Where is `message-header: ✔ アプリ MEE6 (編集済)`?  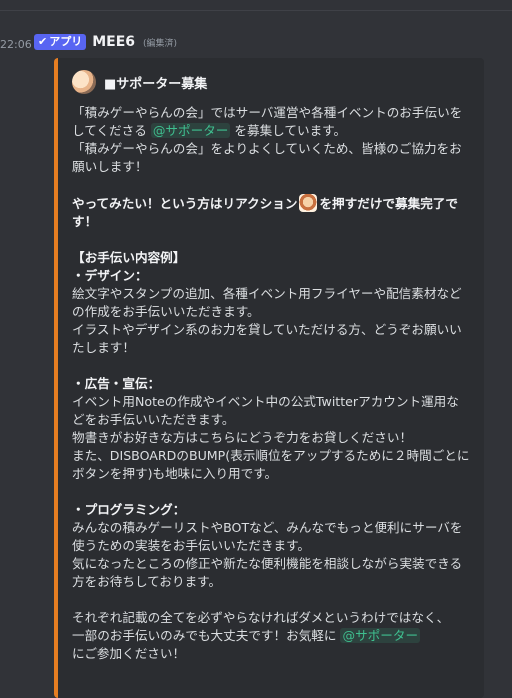 message-header: ✔ アプリ MEE6 (編集済) is located at coordinates (105, 42).